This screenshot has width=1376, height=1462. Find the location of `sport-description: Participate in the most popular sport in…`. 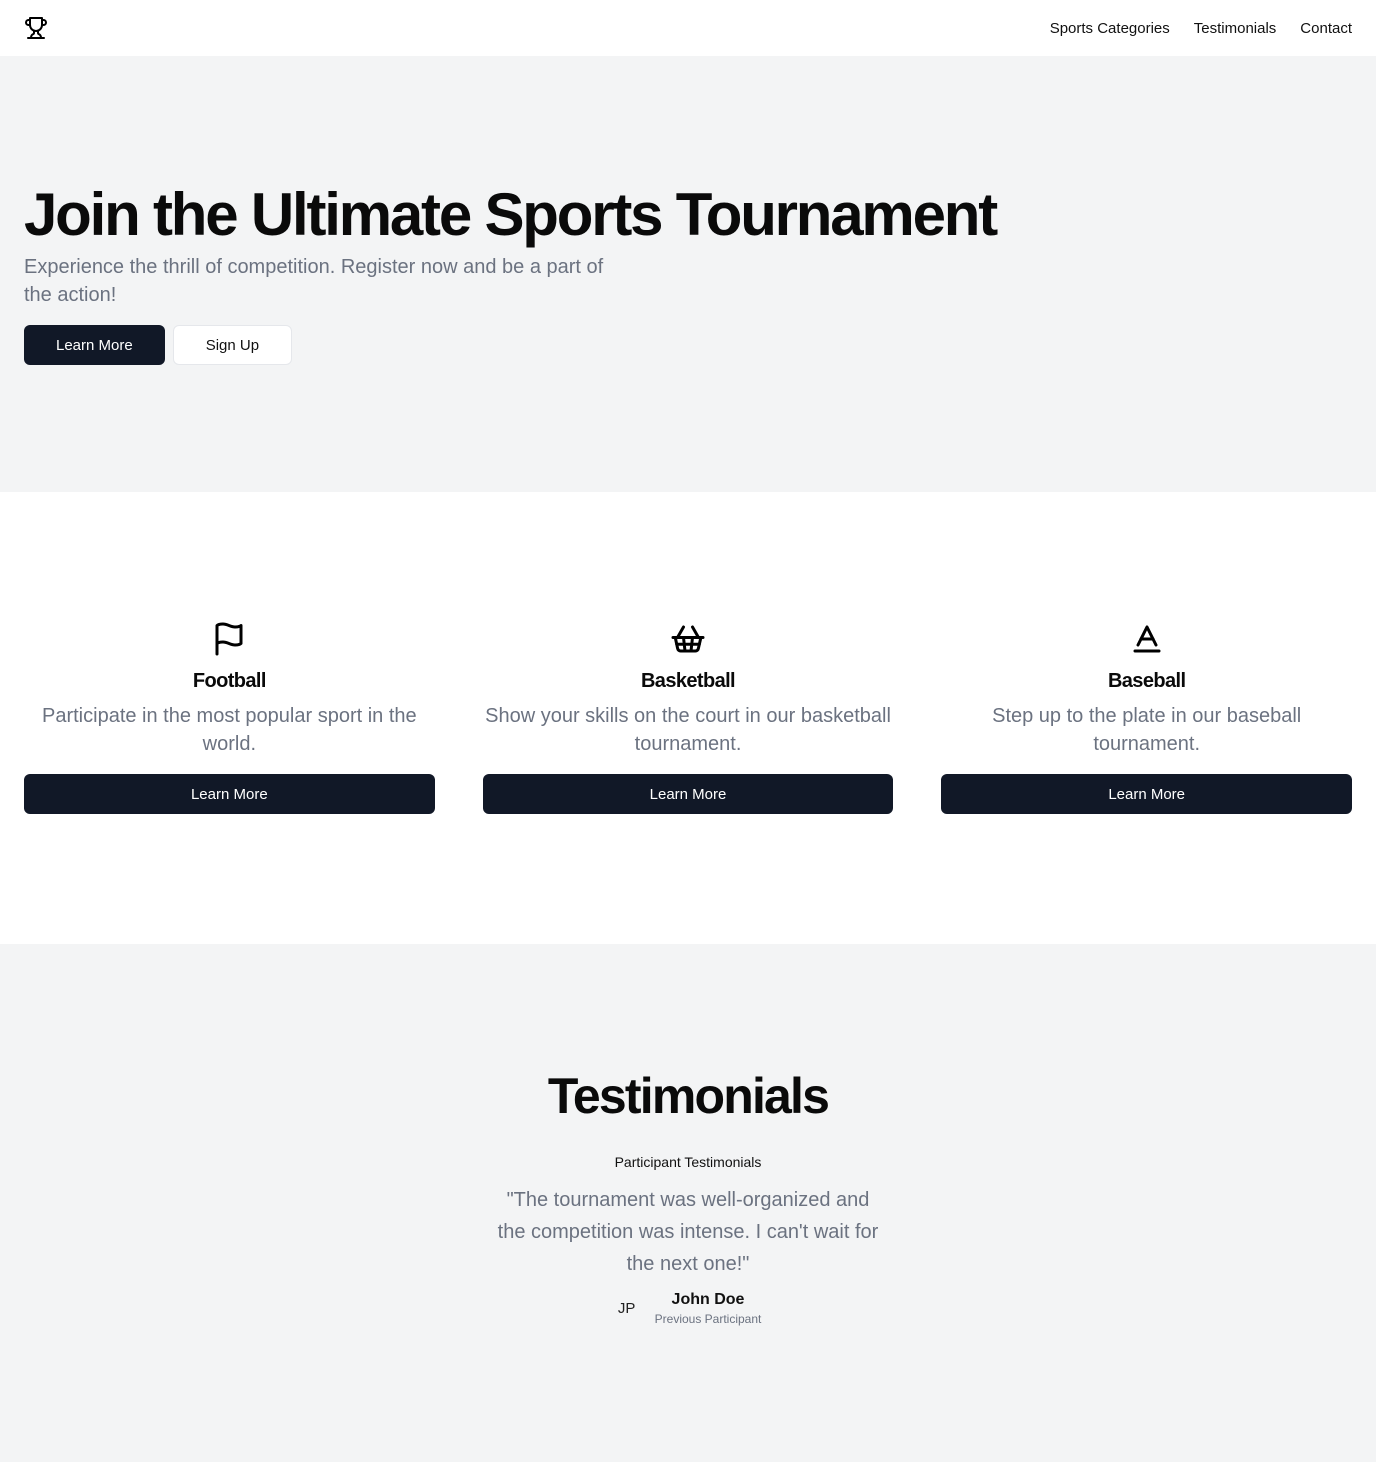

sport-description: Participate in the most popular sport in… is located at coordinates (229, 730).